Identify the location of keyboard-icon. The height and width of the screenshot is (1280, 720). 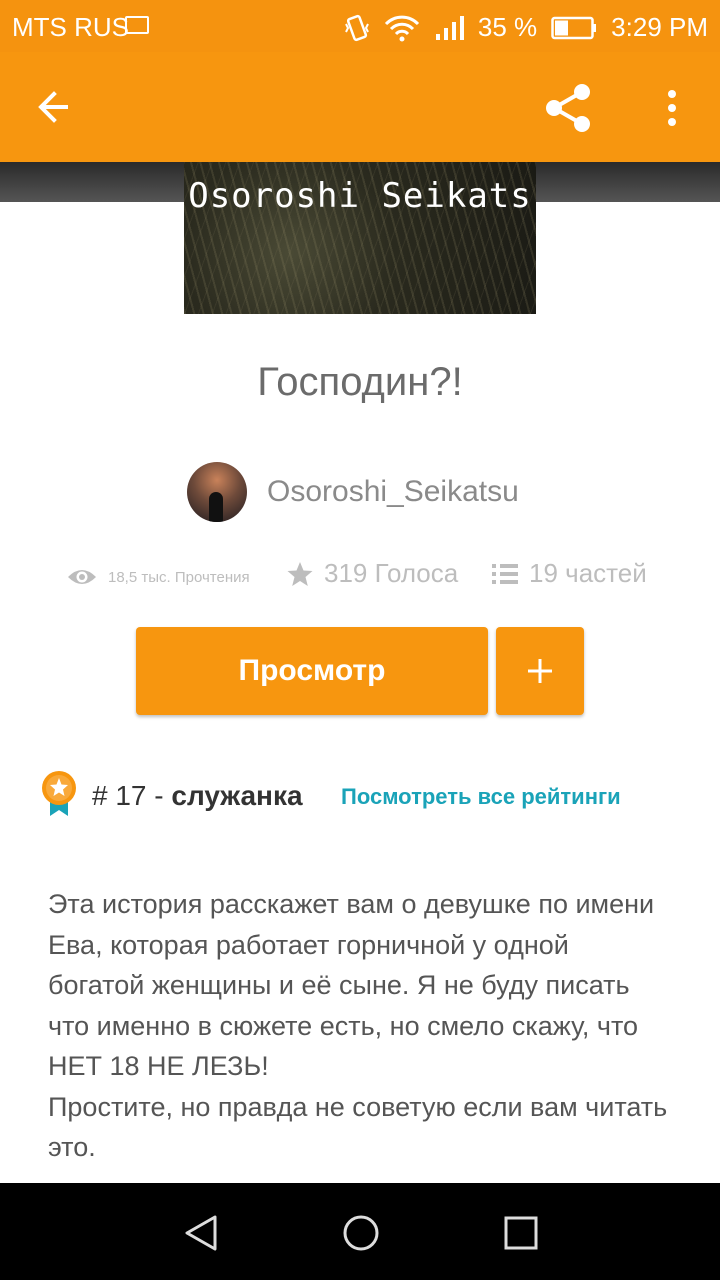
(137, 25).